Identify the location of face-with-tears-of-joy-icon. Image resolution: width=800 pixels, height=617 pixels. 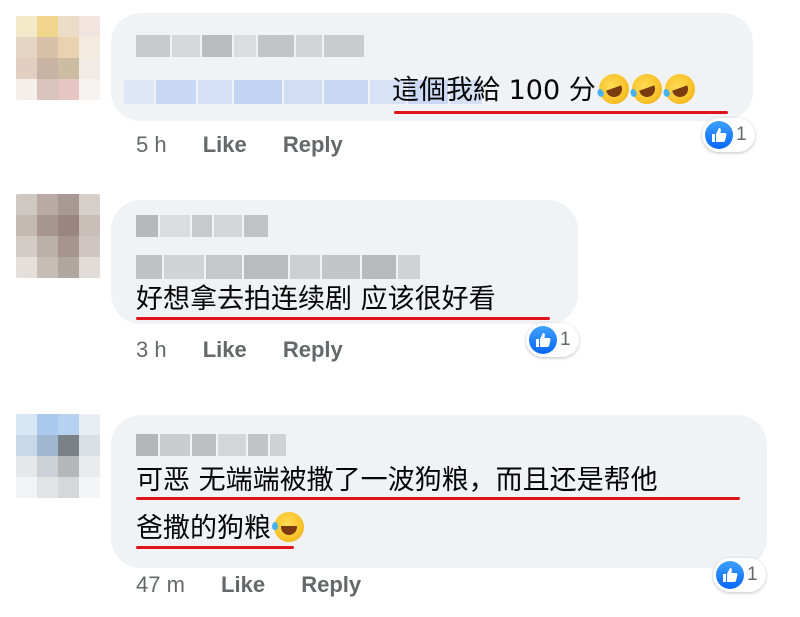
(288, 527).